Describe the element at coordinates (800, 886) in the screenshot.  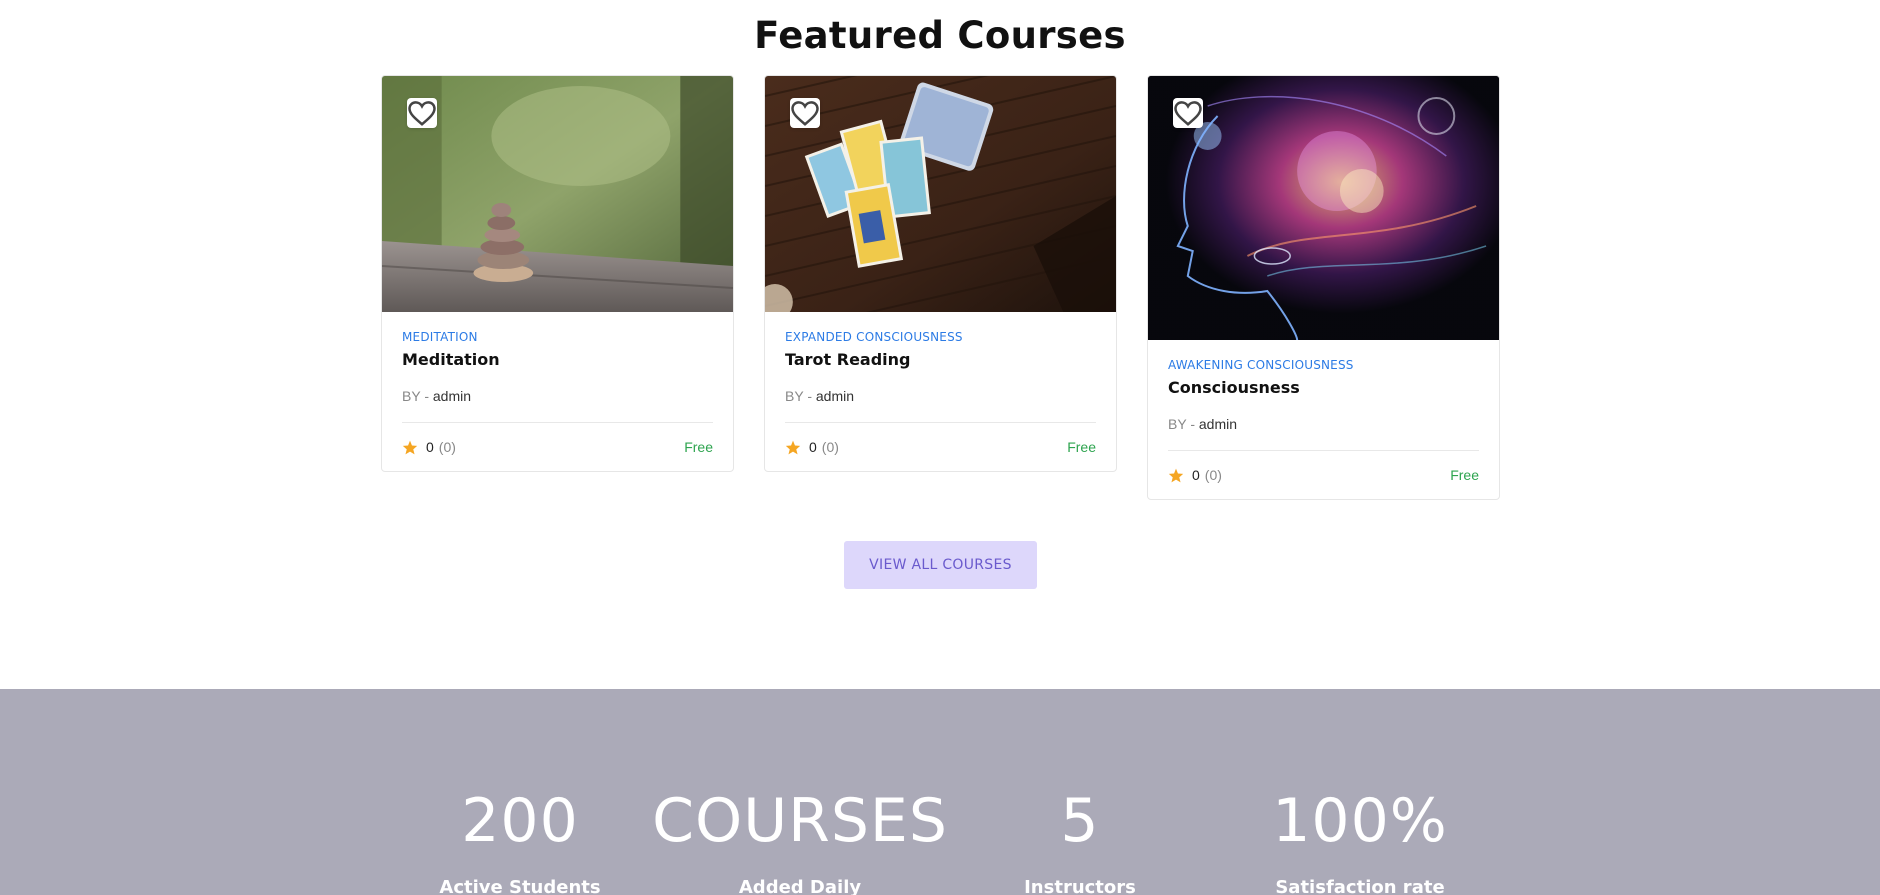
I see `stat-label: Added Daily` at that location.